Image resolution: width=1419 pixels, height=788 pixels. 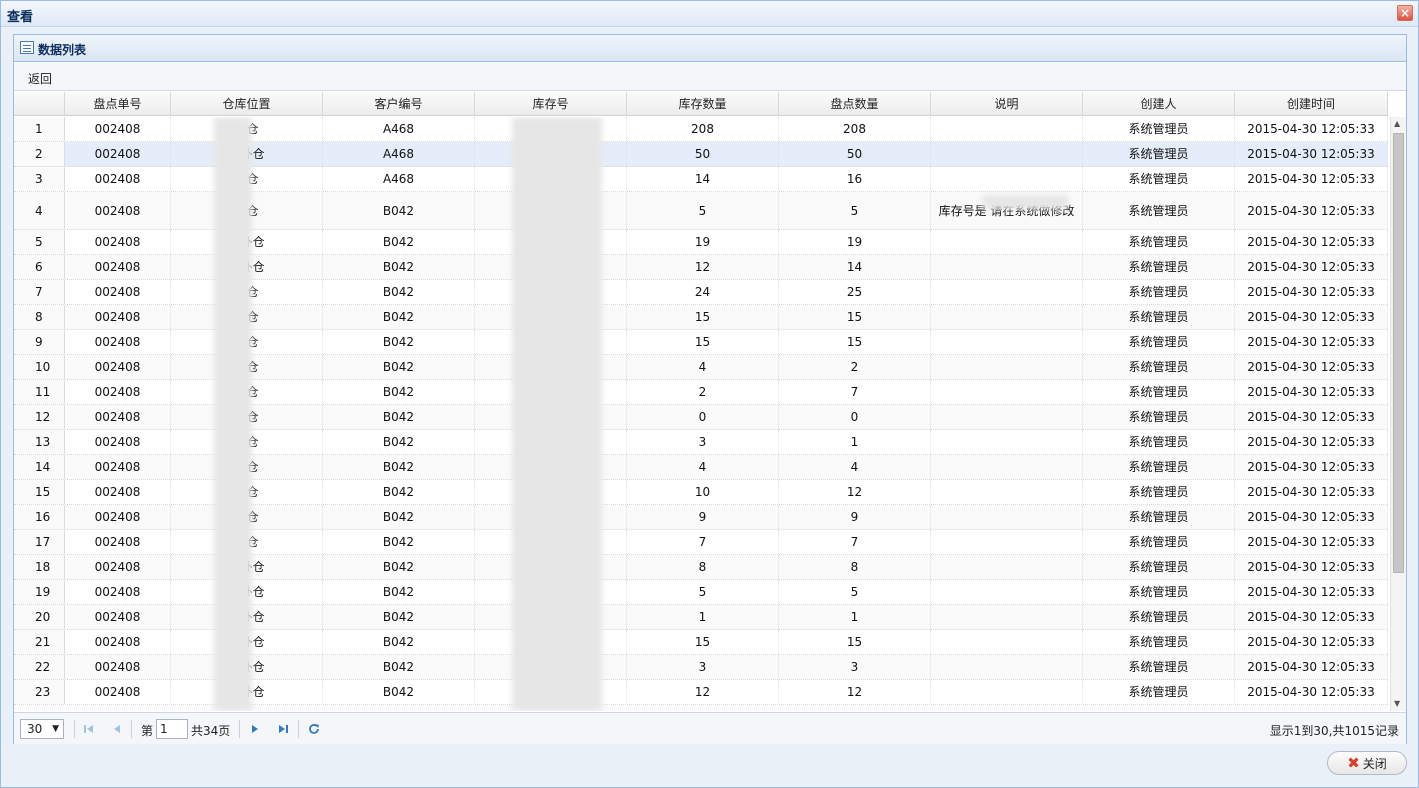 What do you see at coordinates (855, 392) in the screenshot?
I see `cell-count: 7` at bounding box center [855, 392].